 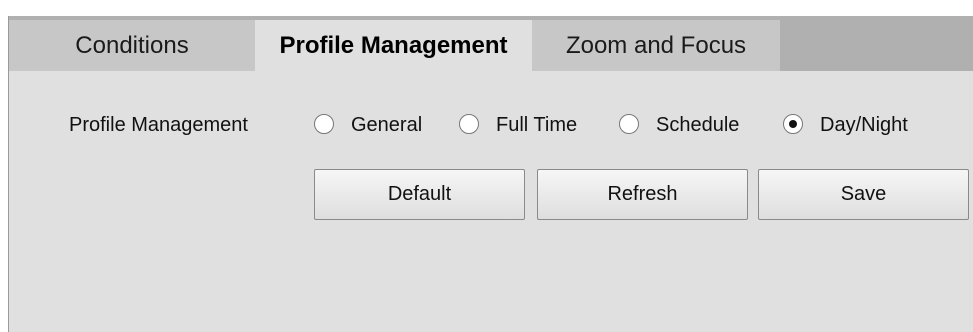 I want to click on radio-day-night-label: Day/Night, so click(x=864, y=125).